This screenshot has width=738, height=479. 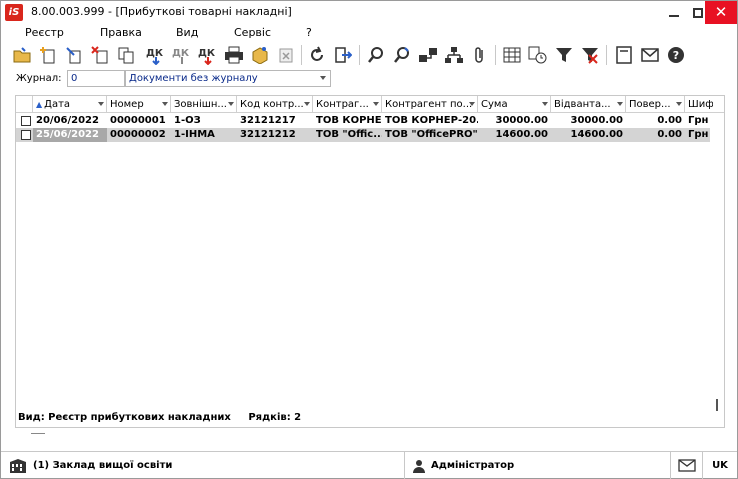 I want to click on cell-external: 1-ІНМА, so click(x=194, y=134).